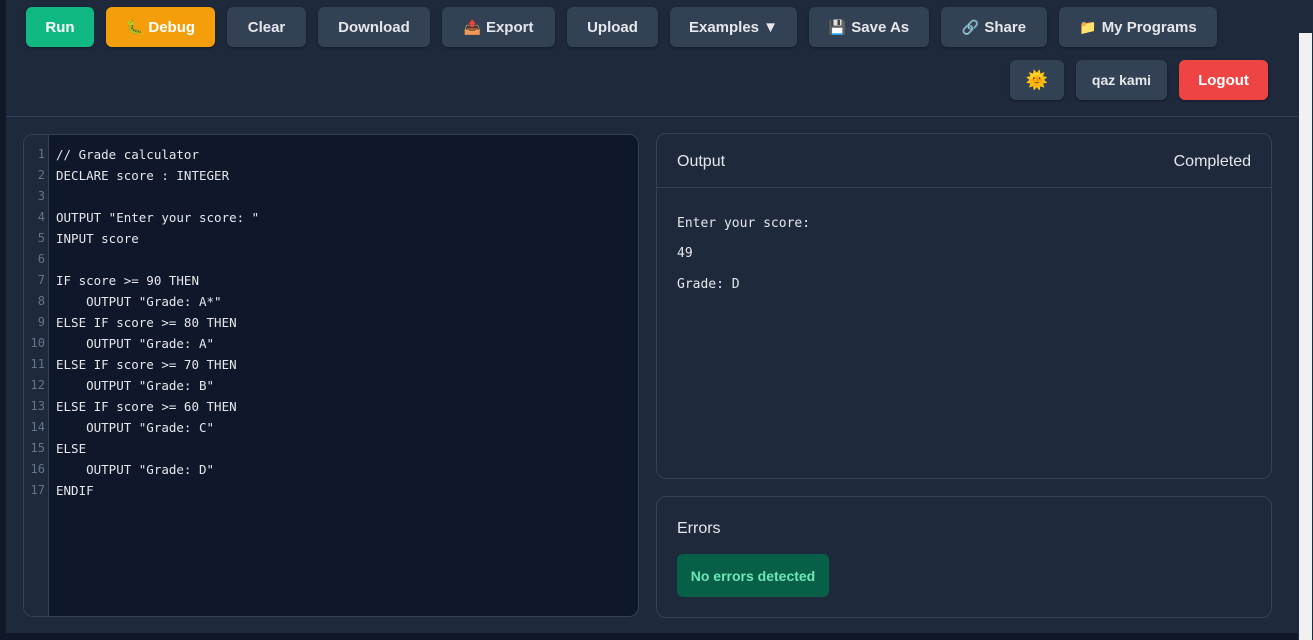  Describe the element at coordinates (127, 280) in the screenshot. I see `code-line: IF score >= 90 THEN` at that location.